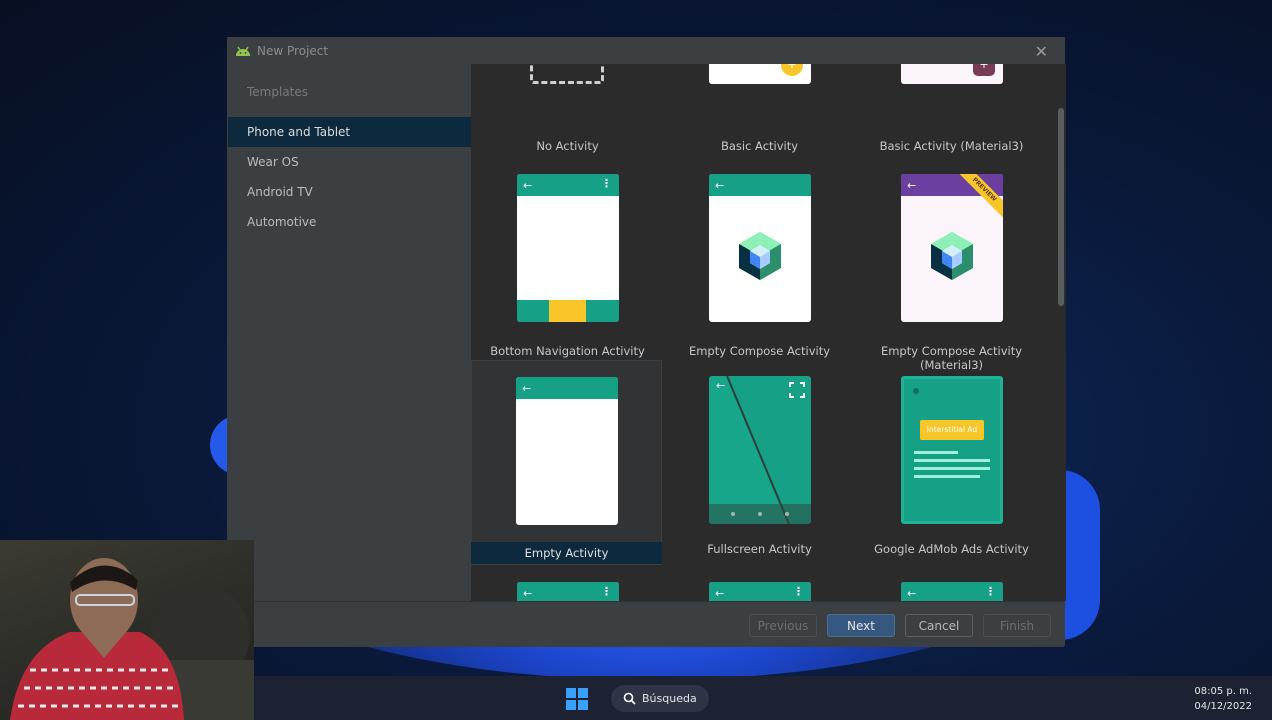  Describe the element at coordinates (916, 391) in the screenshot. I see `camera-dot` at that location.